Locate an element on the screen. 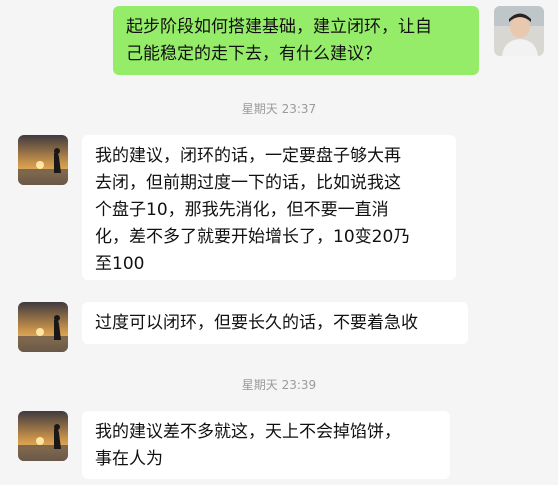 The height and width of the screenshot is (485, 558). message-text-line: 化，差不多了就要开始增长了，10变20乃 is located at coordinates (253, 237).